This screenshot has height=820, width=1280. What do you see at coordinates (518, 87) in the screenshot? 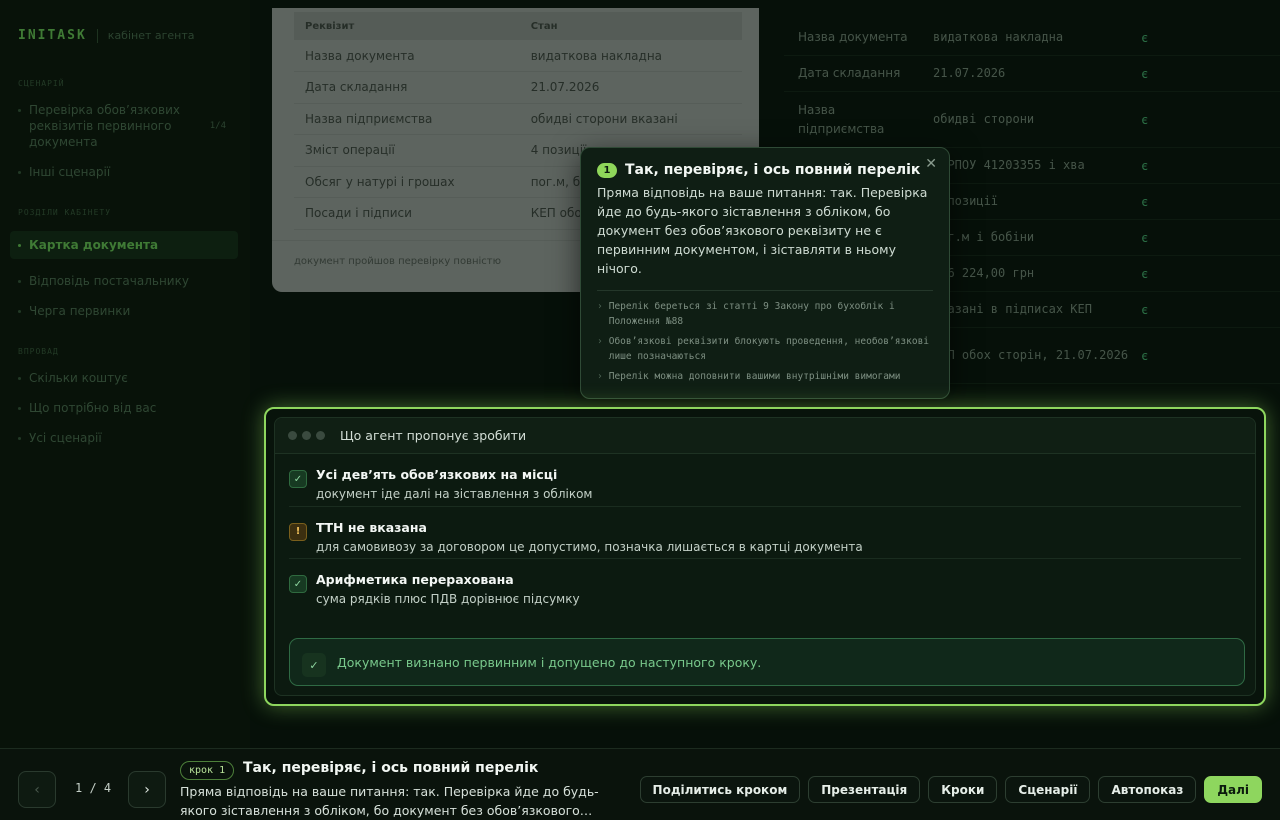
I see `table-row: Дата складання 21.07.2026` at bounding box center [518, 87].